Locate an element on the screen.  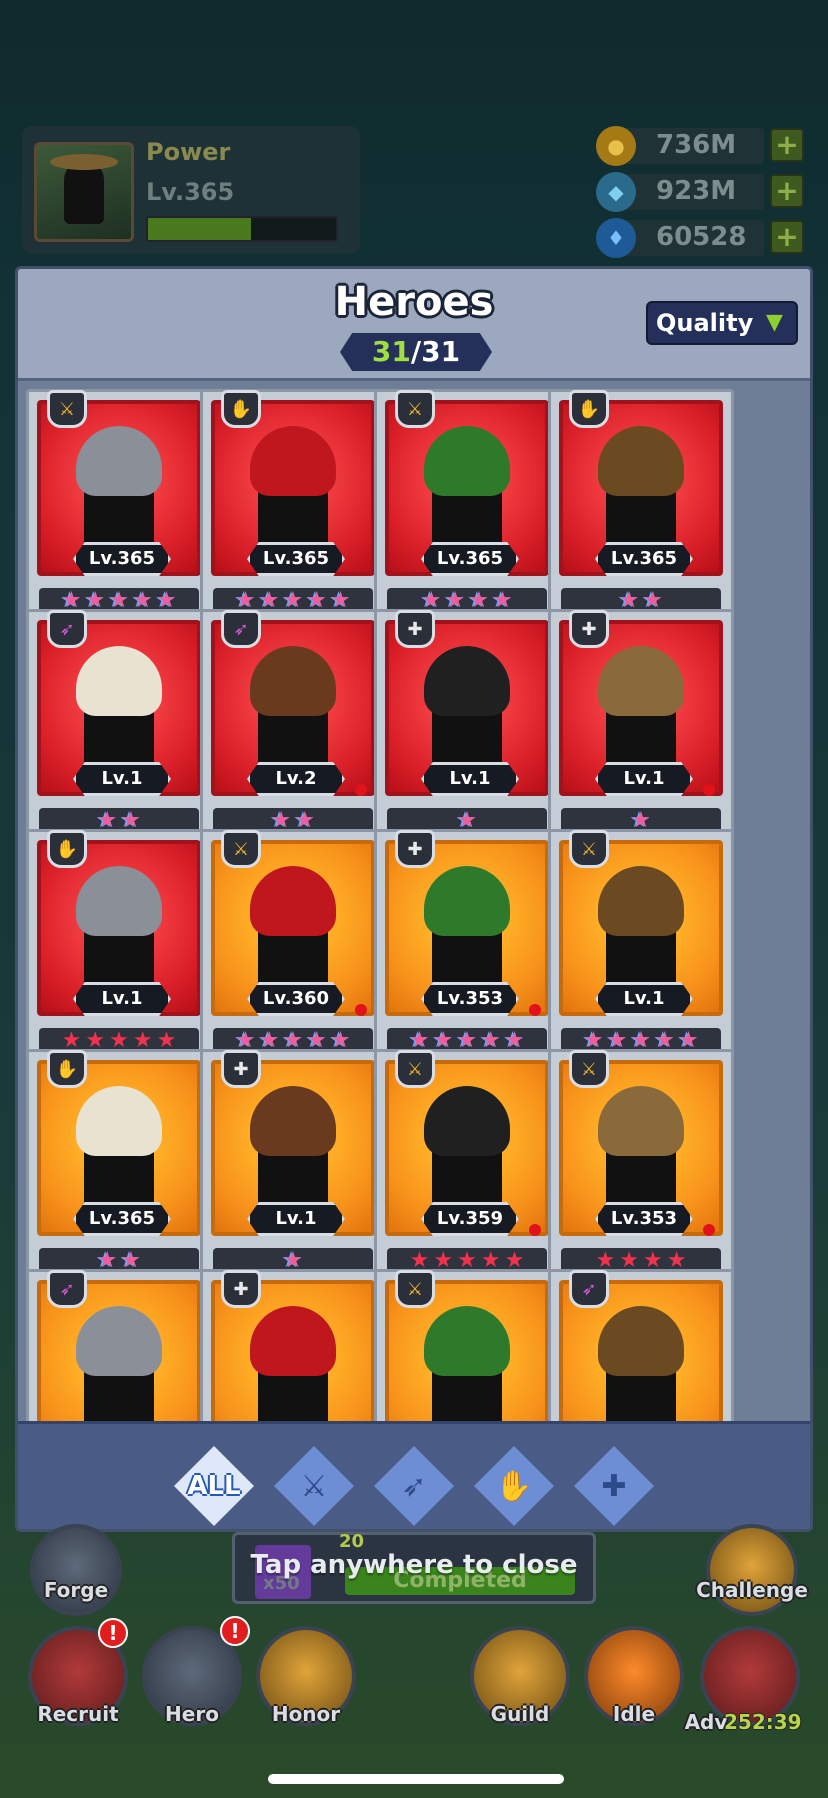
class-filter-bar: ALL ⚔ ➶ ✋ ✚ is located at coordinates (414, 1475).